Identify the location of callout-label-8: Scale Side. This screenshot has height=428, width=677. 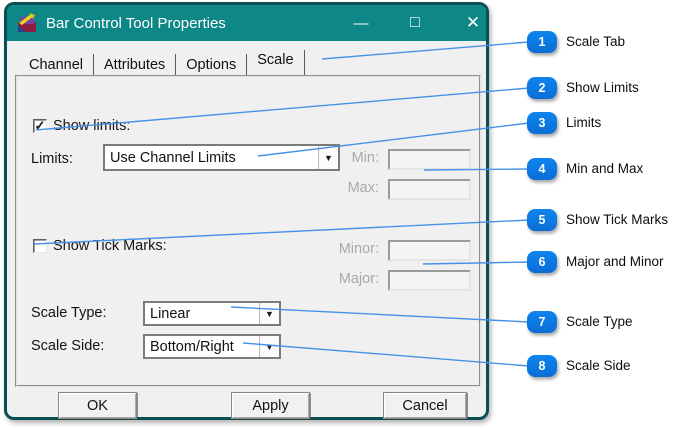
(598, 365).